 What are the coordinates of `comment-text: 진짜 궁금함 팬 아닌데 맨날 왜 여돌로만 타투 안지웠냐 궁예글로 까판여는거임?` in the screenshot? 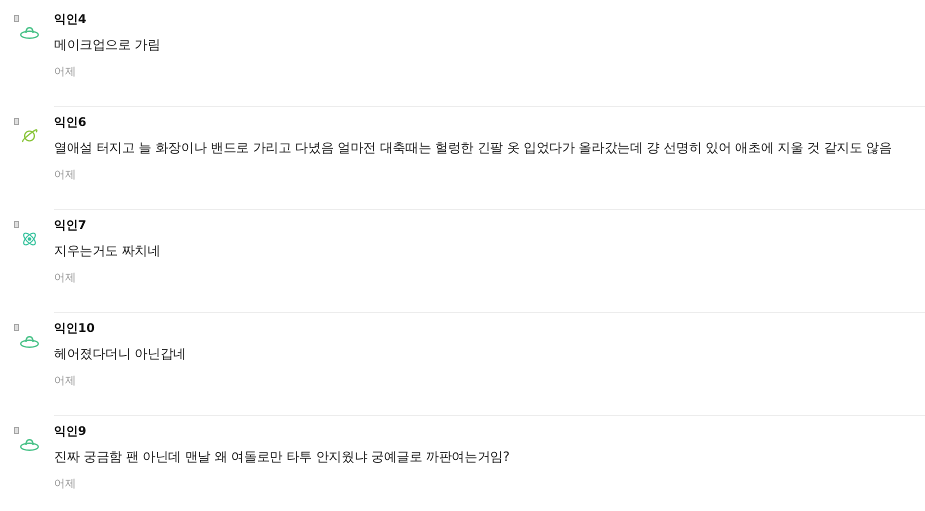 It's located at (282, 458).